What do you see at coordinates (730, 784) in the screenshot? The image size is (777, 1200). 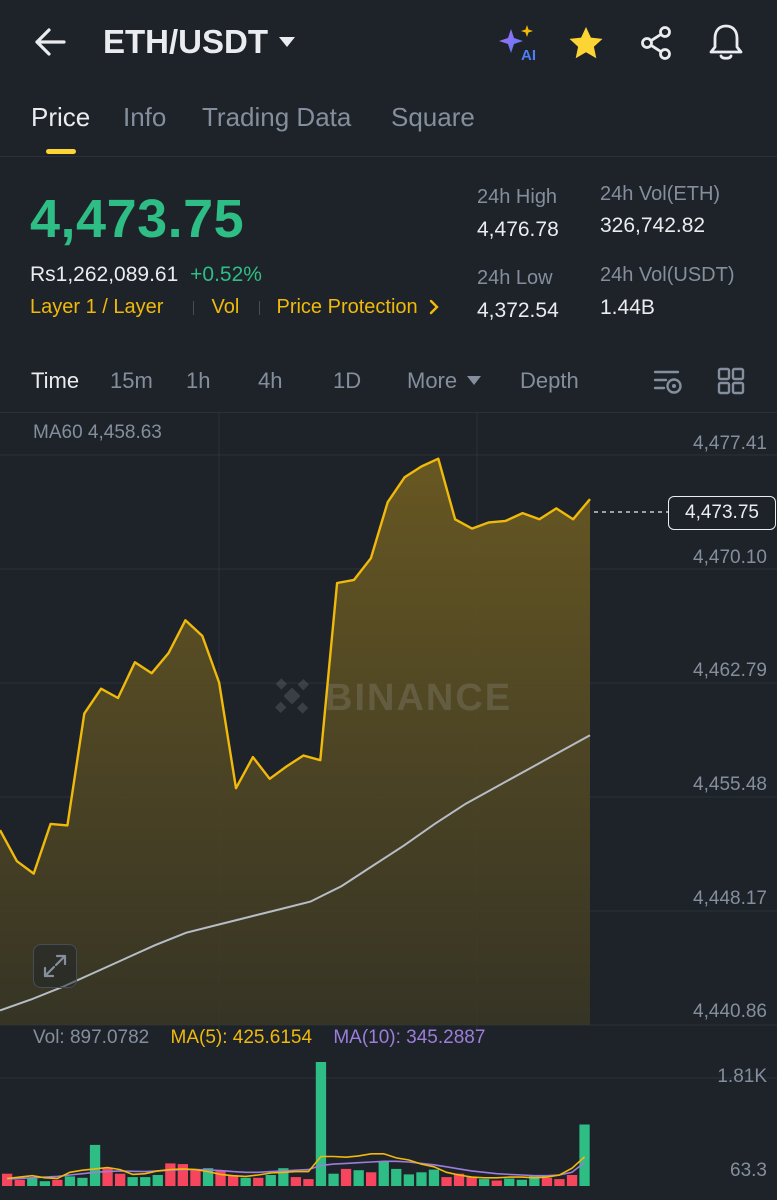 I see `y-axis-label: 4,455.48` at bounding box center [730, 784].